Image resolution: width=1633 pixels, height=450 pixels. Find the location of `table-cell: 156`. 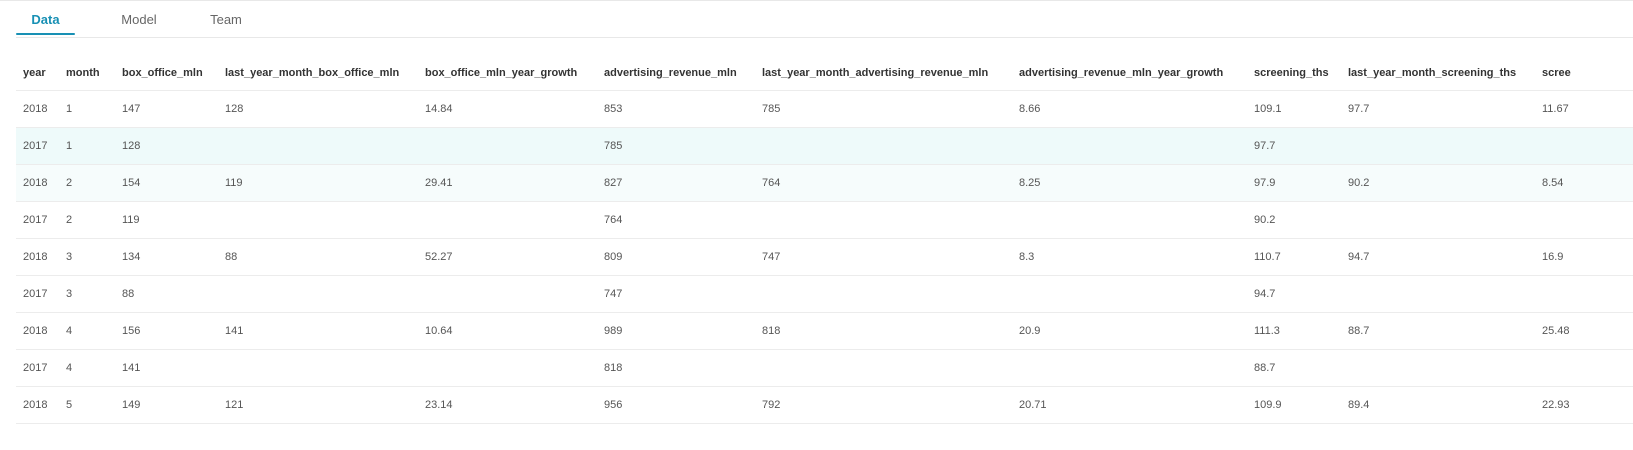

table-cell: 156 is located at coordinates (166, 331).